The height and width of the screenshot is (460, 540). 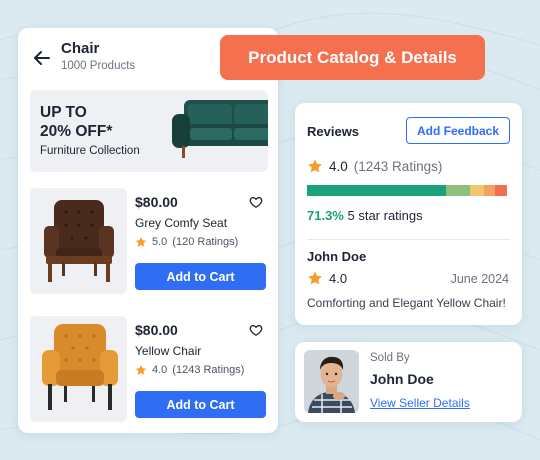 What do you see at coordinates (98, 66) in the screenshot?
I see `product-count: 1000 Products` at bounding box center [98, 66].